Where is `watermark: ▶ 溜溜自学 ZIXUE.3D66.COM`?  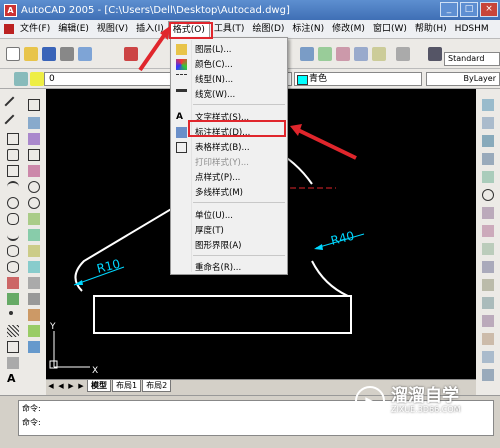
watermark: ▶ 溜溜自学 ZIXUE.3D66.COM is located at coordinates (408, 401).